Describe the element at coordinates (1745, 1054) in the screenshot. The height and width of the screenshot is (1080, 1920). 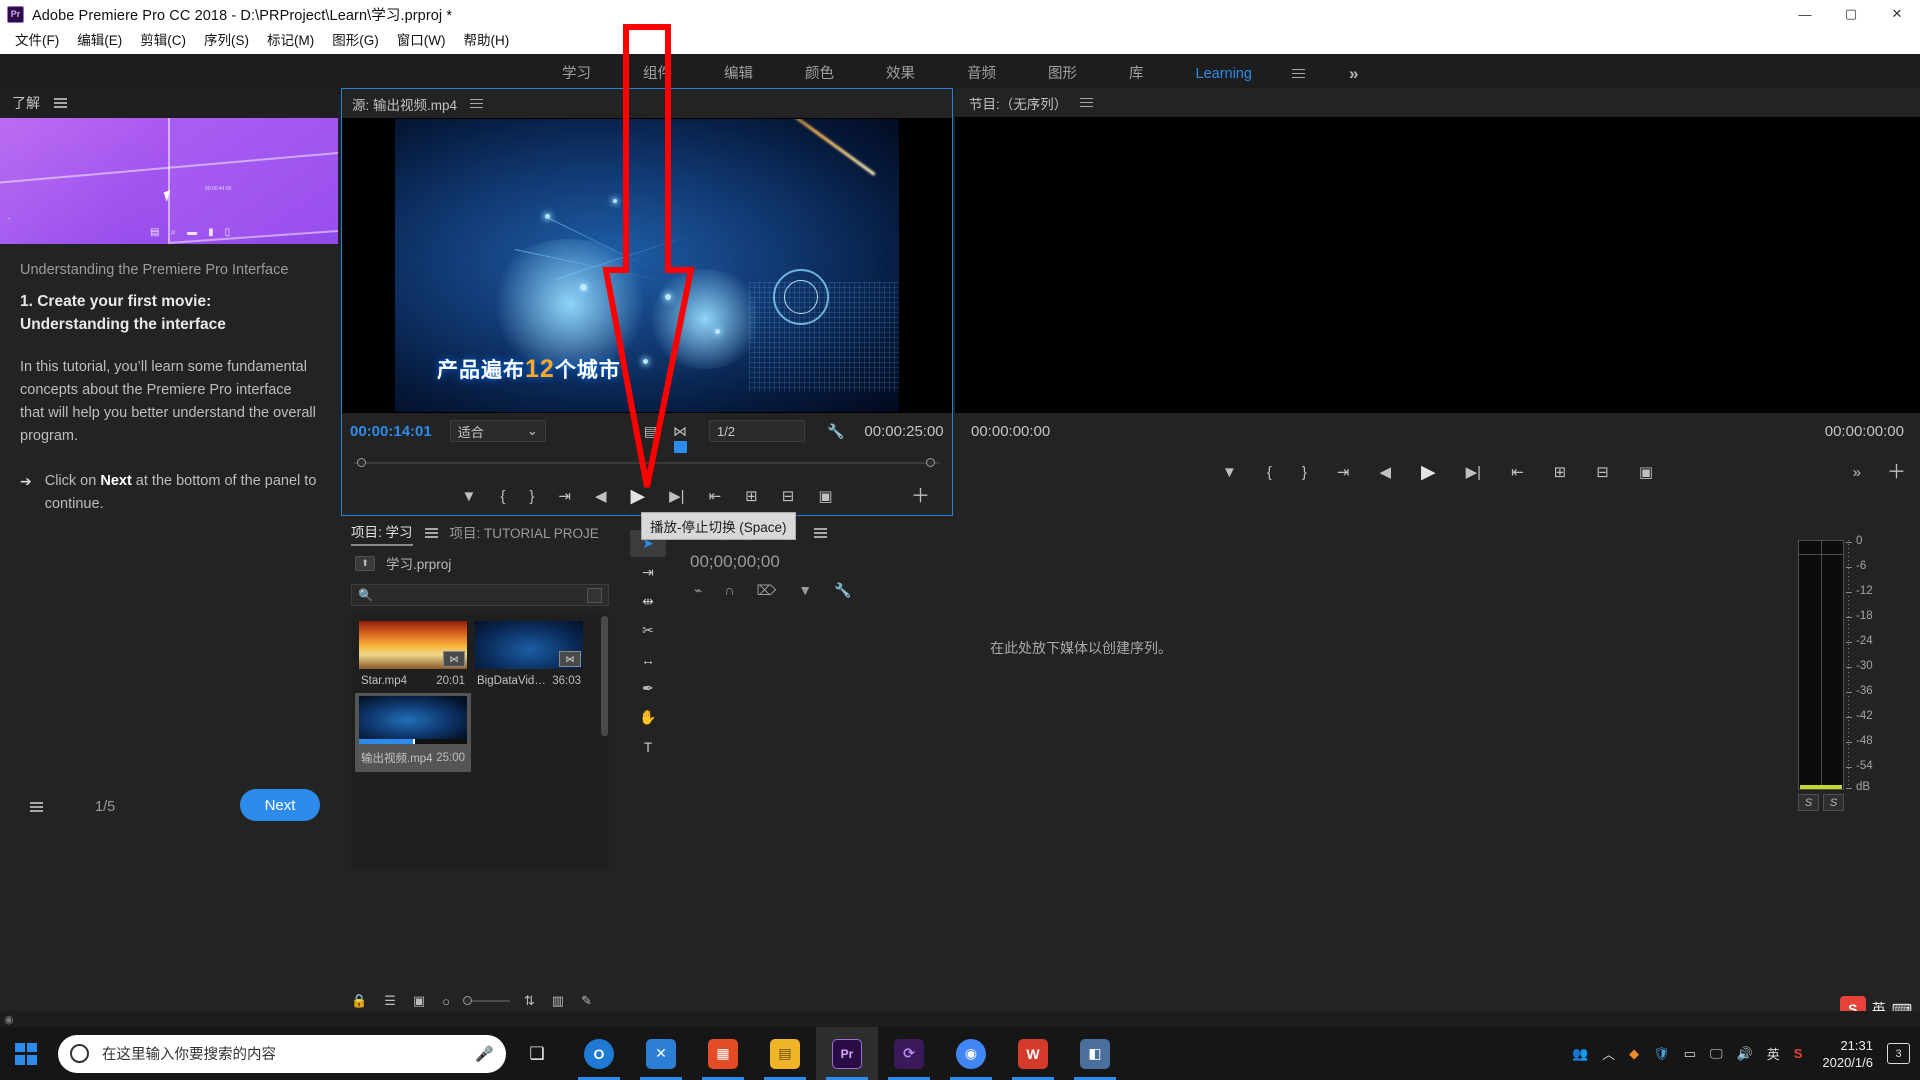
I see `volume-icon: 🔊` at that location.